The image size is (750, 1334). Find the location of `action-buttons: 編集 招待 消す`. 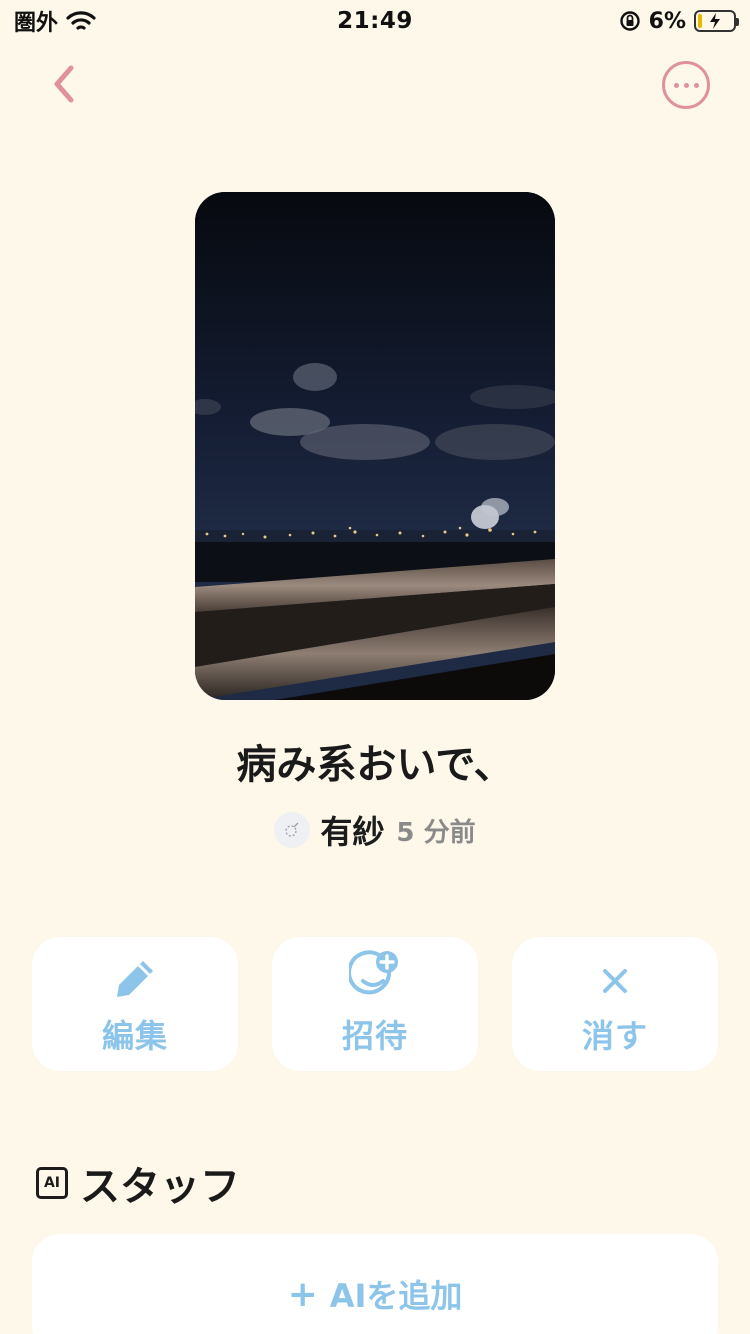

action-buttons: 編集 招待 消す is located at coordinates (375, 1004).